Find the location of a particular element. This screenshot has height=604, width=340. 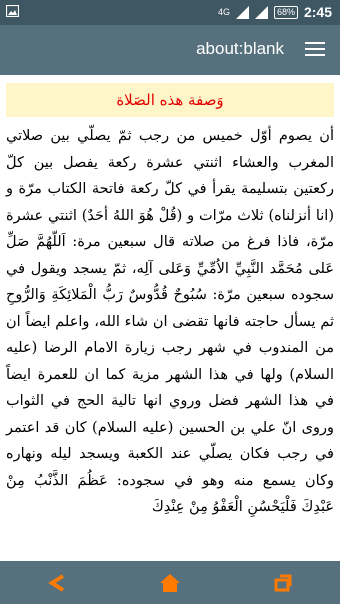

recent-apps-button is located at coordinates (283, 582).